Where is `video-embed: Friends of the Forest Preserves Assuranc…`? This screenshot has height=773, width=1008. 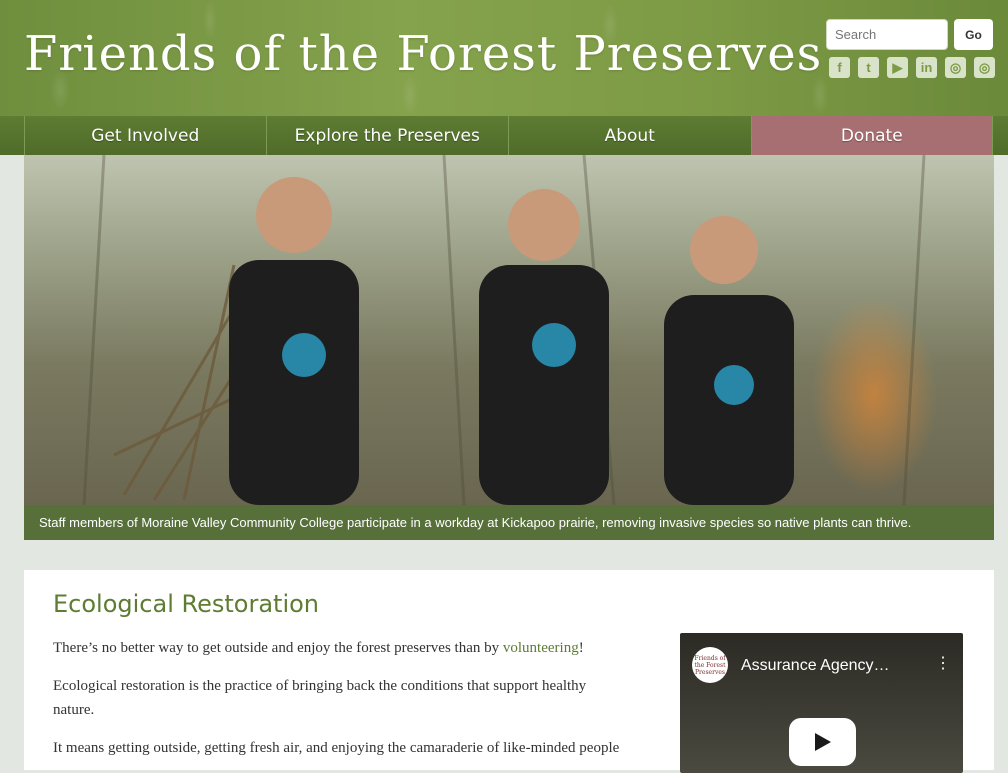 video-embed: Friends of the Forest Preserves Assuranc… is located at coordinates (821, 703).